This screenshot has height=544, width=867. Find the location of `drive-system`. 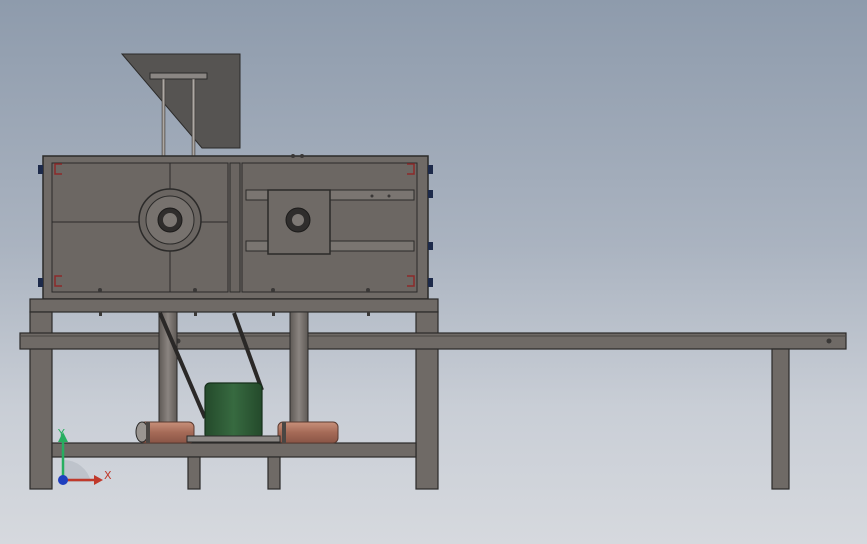

drive-system is located at coordinates (237, 377).